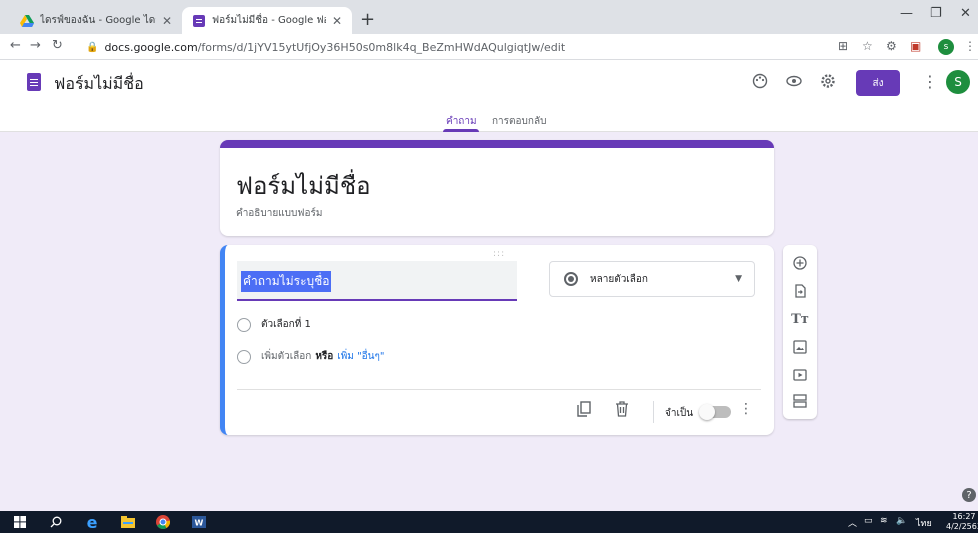 This screenshot has height=533, width=978. What do you see at coordinates (915, 46) in the screenshot?
I see `extension-icon: ▣` at bounding box center [915, 46].